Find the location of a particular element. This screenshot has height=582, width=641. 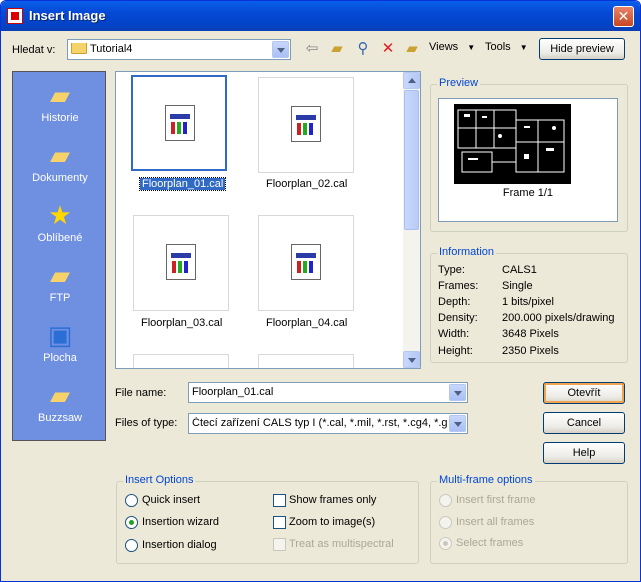

info-key: Width: is located at coordinates (454, 334).